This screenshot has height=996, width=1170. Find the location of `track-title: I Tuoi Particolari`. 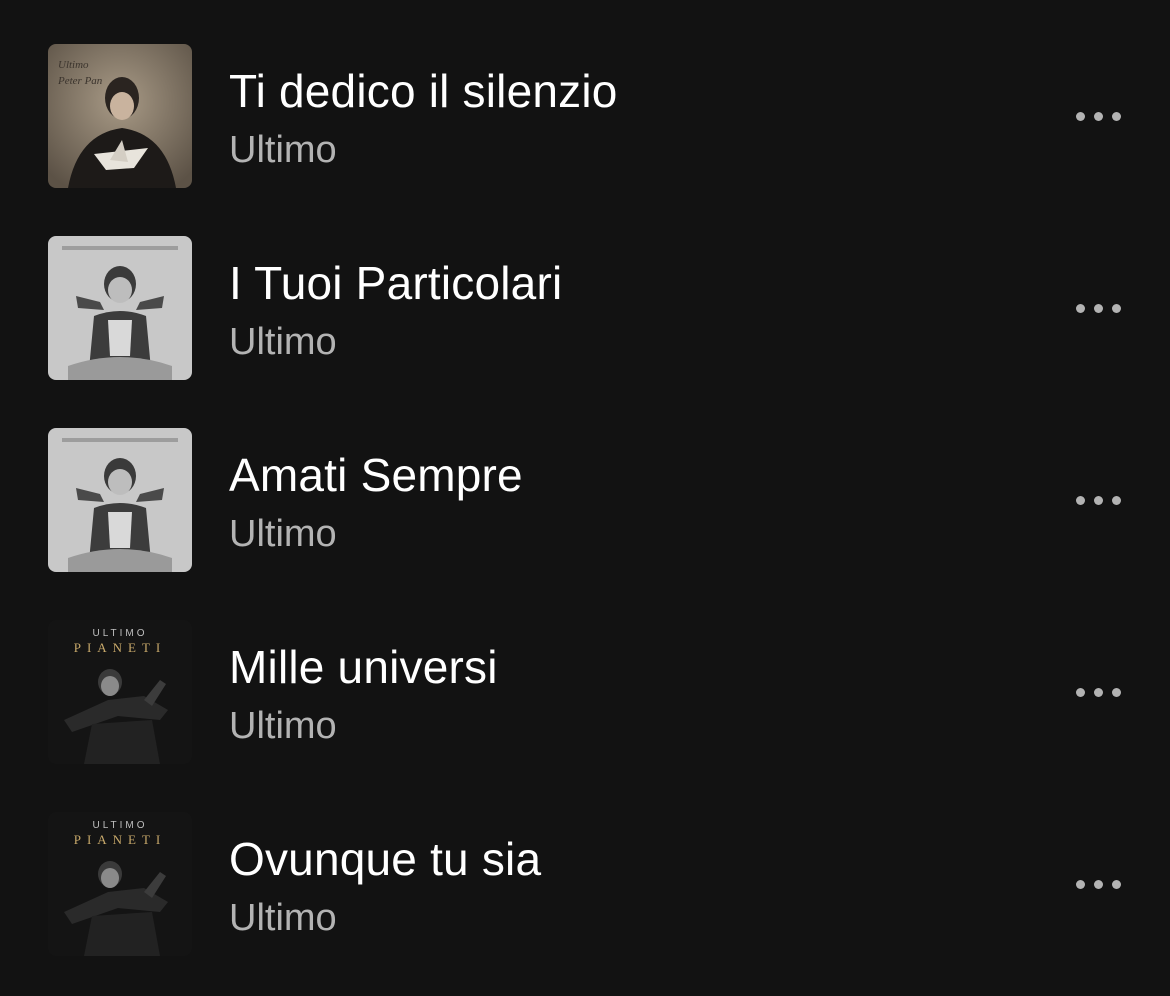

track-title: I Tuoi Particolari is located at coordinates (396, 283).